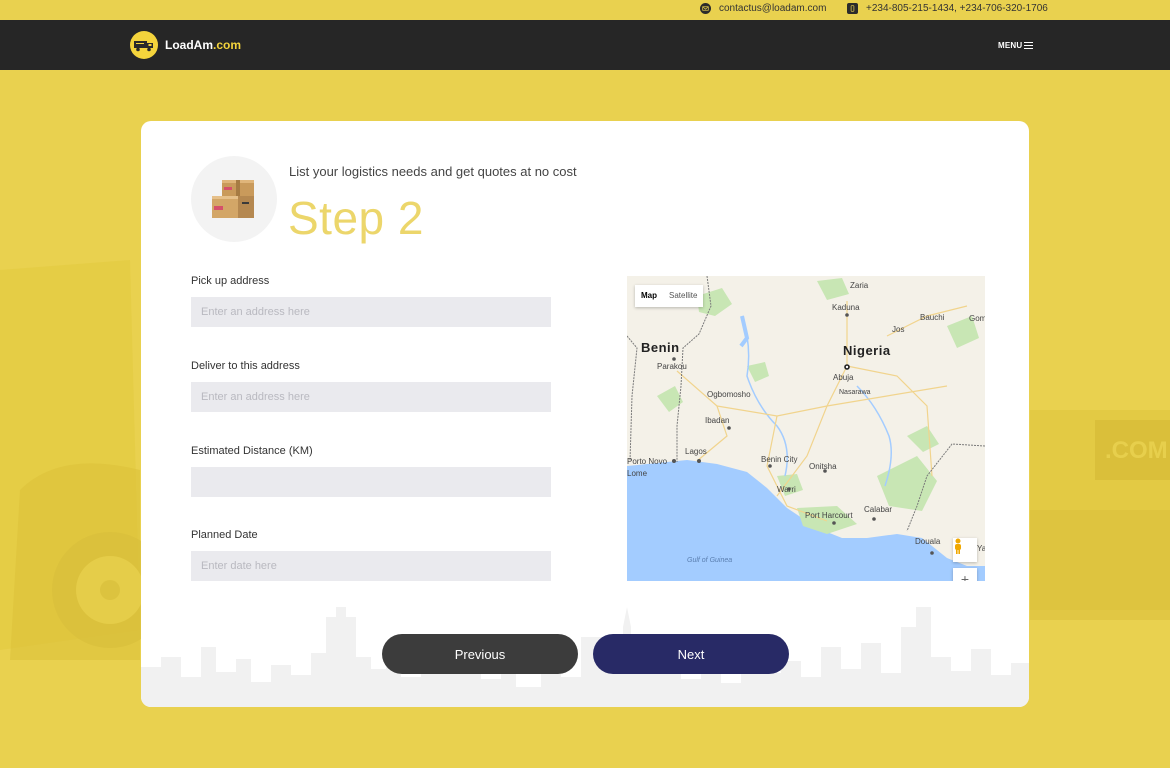 The width and height of the screenshot is (1170, 768). What do you see at coordinates (647, 461) in the screenshot?
I see `city-label: Porto Novo` at bounding box center [647, 461].